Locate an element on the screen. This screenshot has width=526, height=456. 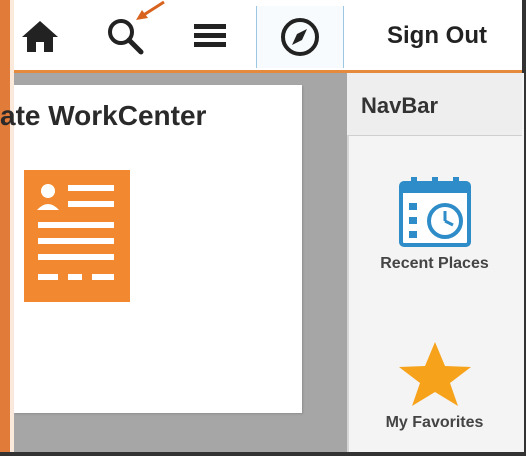
tile-label-my-favorites: My Favorites is located at coordinates (434, 422).